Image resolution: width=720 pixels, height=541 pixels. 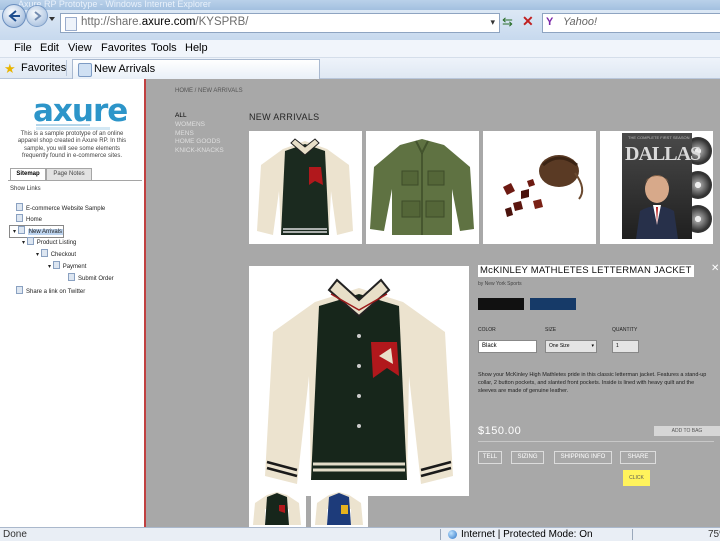 I want to click on thumbnail-black-jacket, so click(x=277, y=508).